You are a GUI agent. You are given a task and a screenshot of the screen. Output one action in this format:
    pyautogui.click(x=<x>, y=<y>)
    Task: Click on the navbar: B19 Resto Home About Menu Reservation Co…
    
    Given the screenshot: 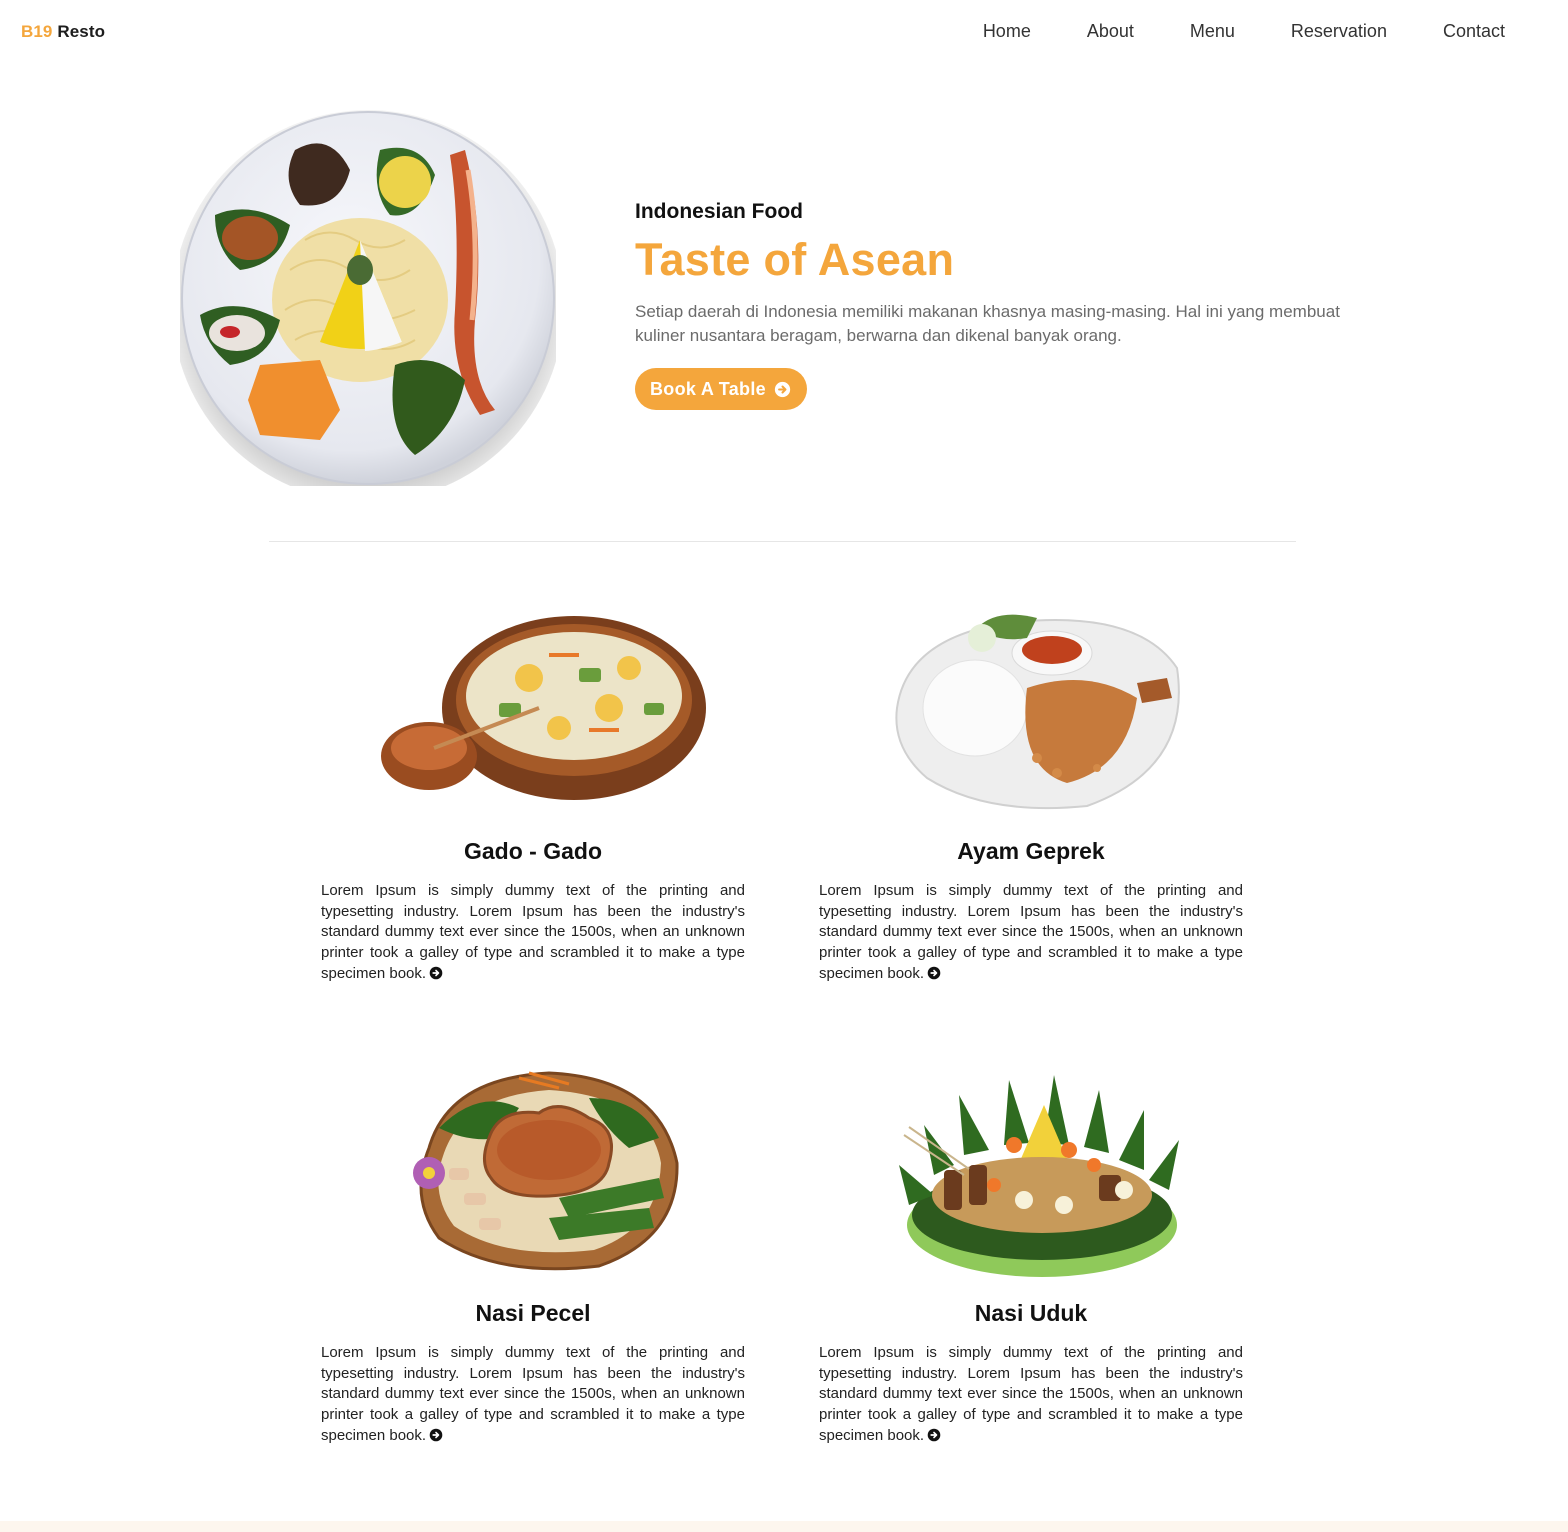 What is the action you would take?
    pyautogui.click(x=784, y=32)
    